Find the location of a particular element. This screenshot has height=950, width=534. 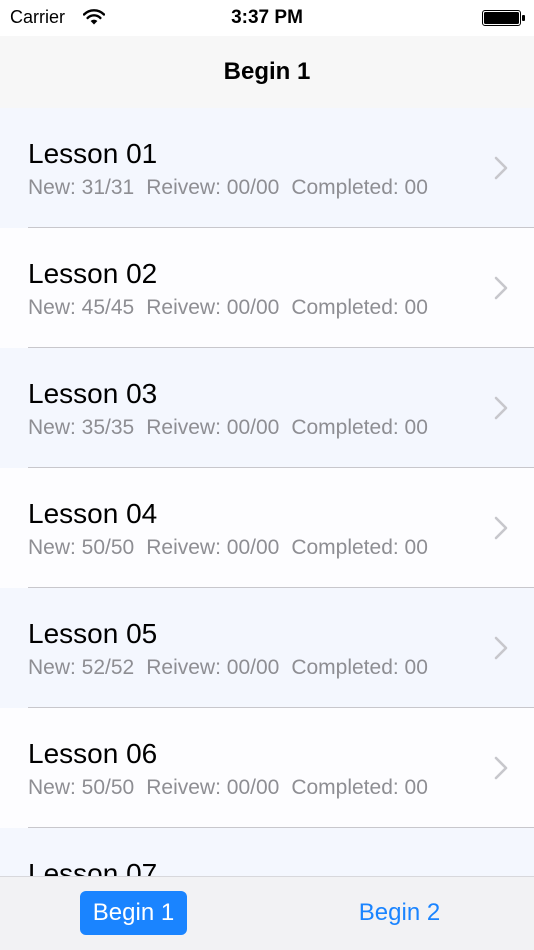

lesson-detail: New: 52/52 Reivew: 00/00 Completed: 00 is located at coordinates (234, 668).